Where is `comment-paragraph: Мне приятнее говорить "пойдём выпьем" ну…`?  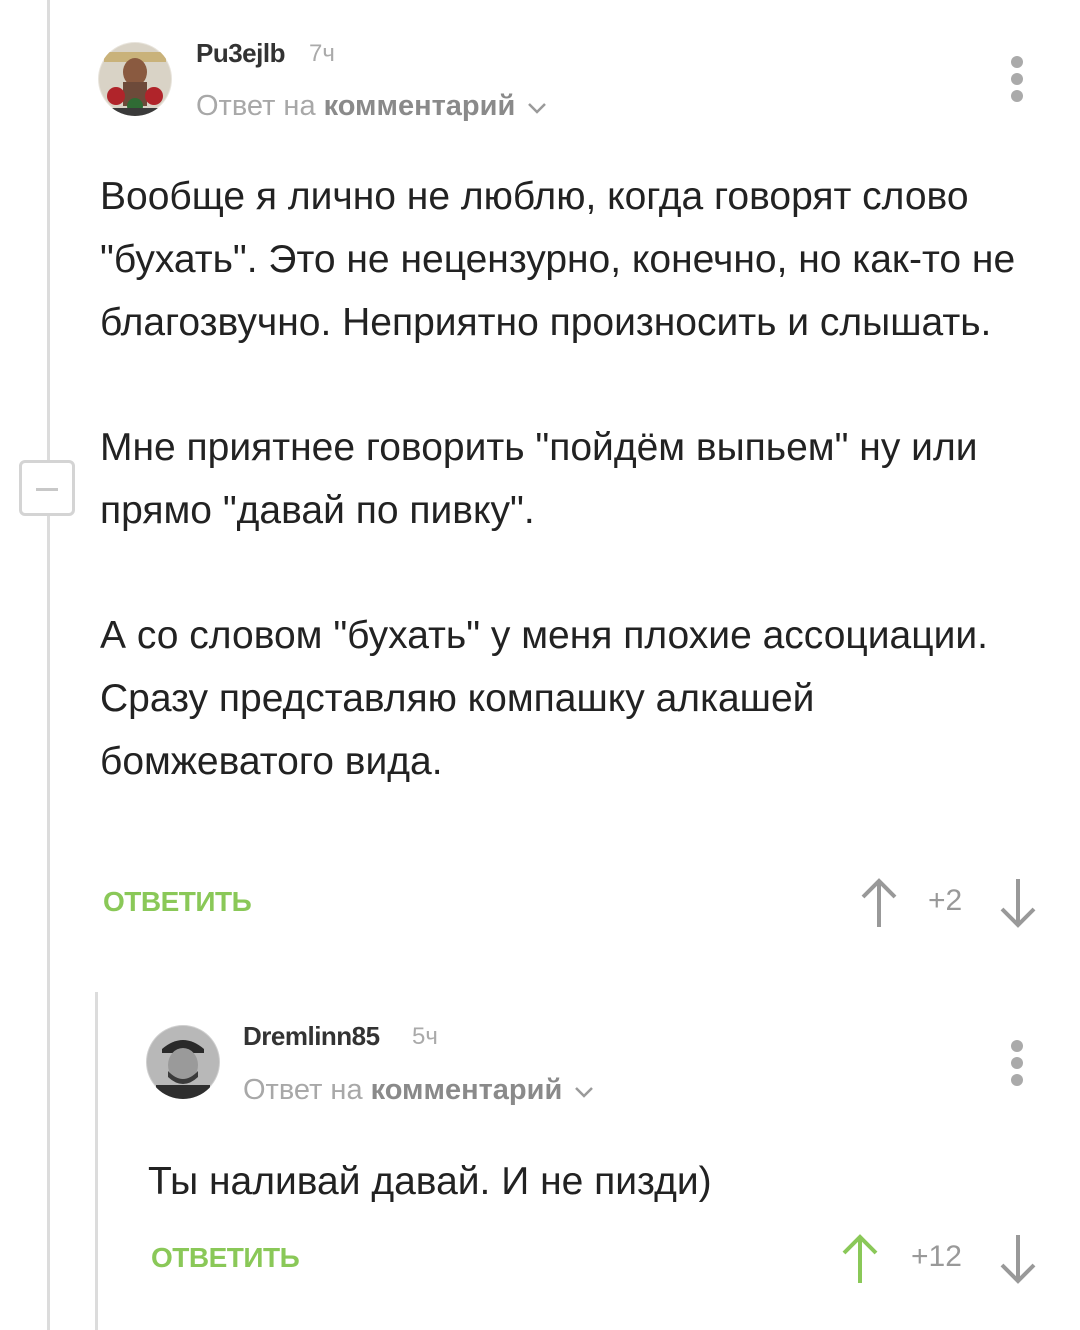 comment-paragraph: Мне приятнее говорить "пойдём выпьем" ну… is located at coordinates (539, 479).